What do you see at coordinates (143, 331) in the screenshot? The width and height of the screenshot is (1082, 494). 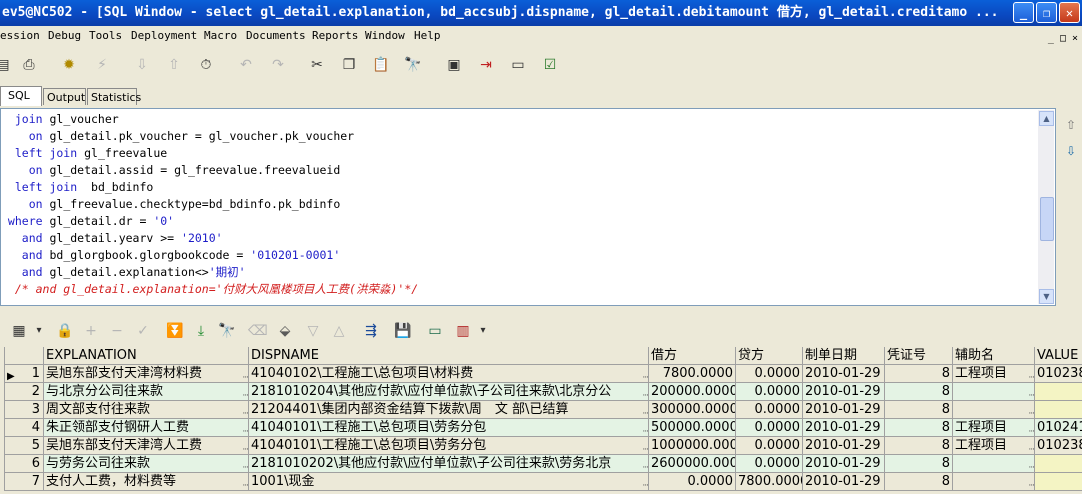 I see `post-icon: ✓` at bounding box center [143, 331].